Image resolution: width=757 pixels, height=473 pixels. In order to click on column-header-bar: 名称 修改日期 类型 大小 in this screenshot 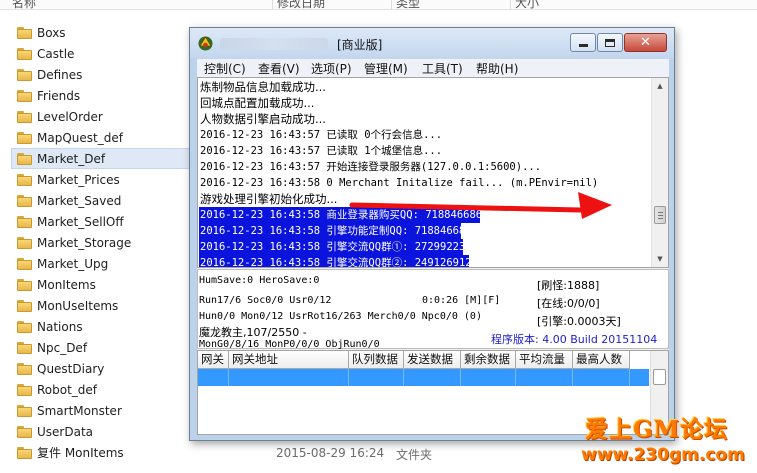, I will do `click(378, 5)`.